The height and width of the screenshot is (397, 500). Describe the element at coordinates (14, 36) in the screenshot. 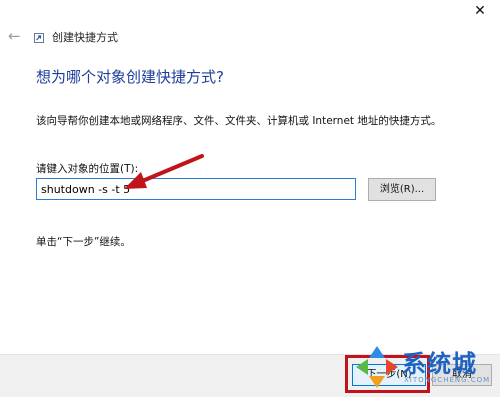

I see `back-arrow-icon: ←` at that location.